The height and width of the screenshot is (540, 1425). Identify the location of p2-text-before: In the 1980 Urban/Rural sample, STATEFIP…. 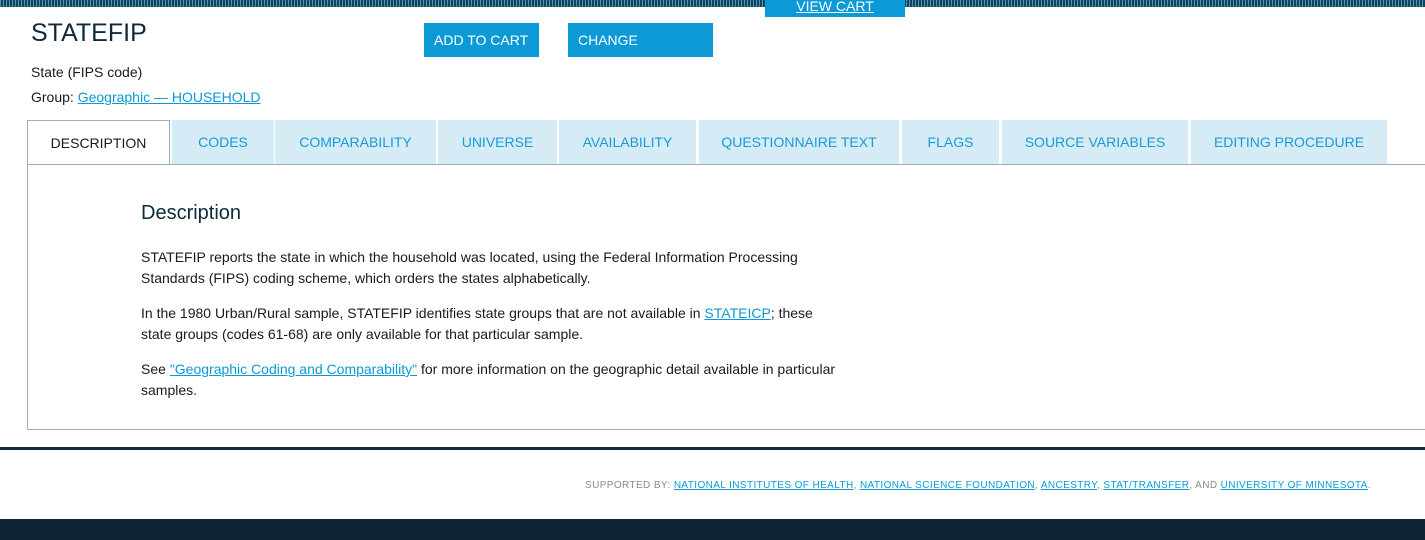
(423, 313).